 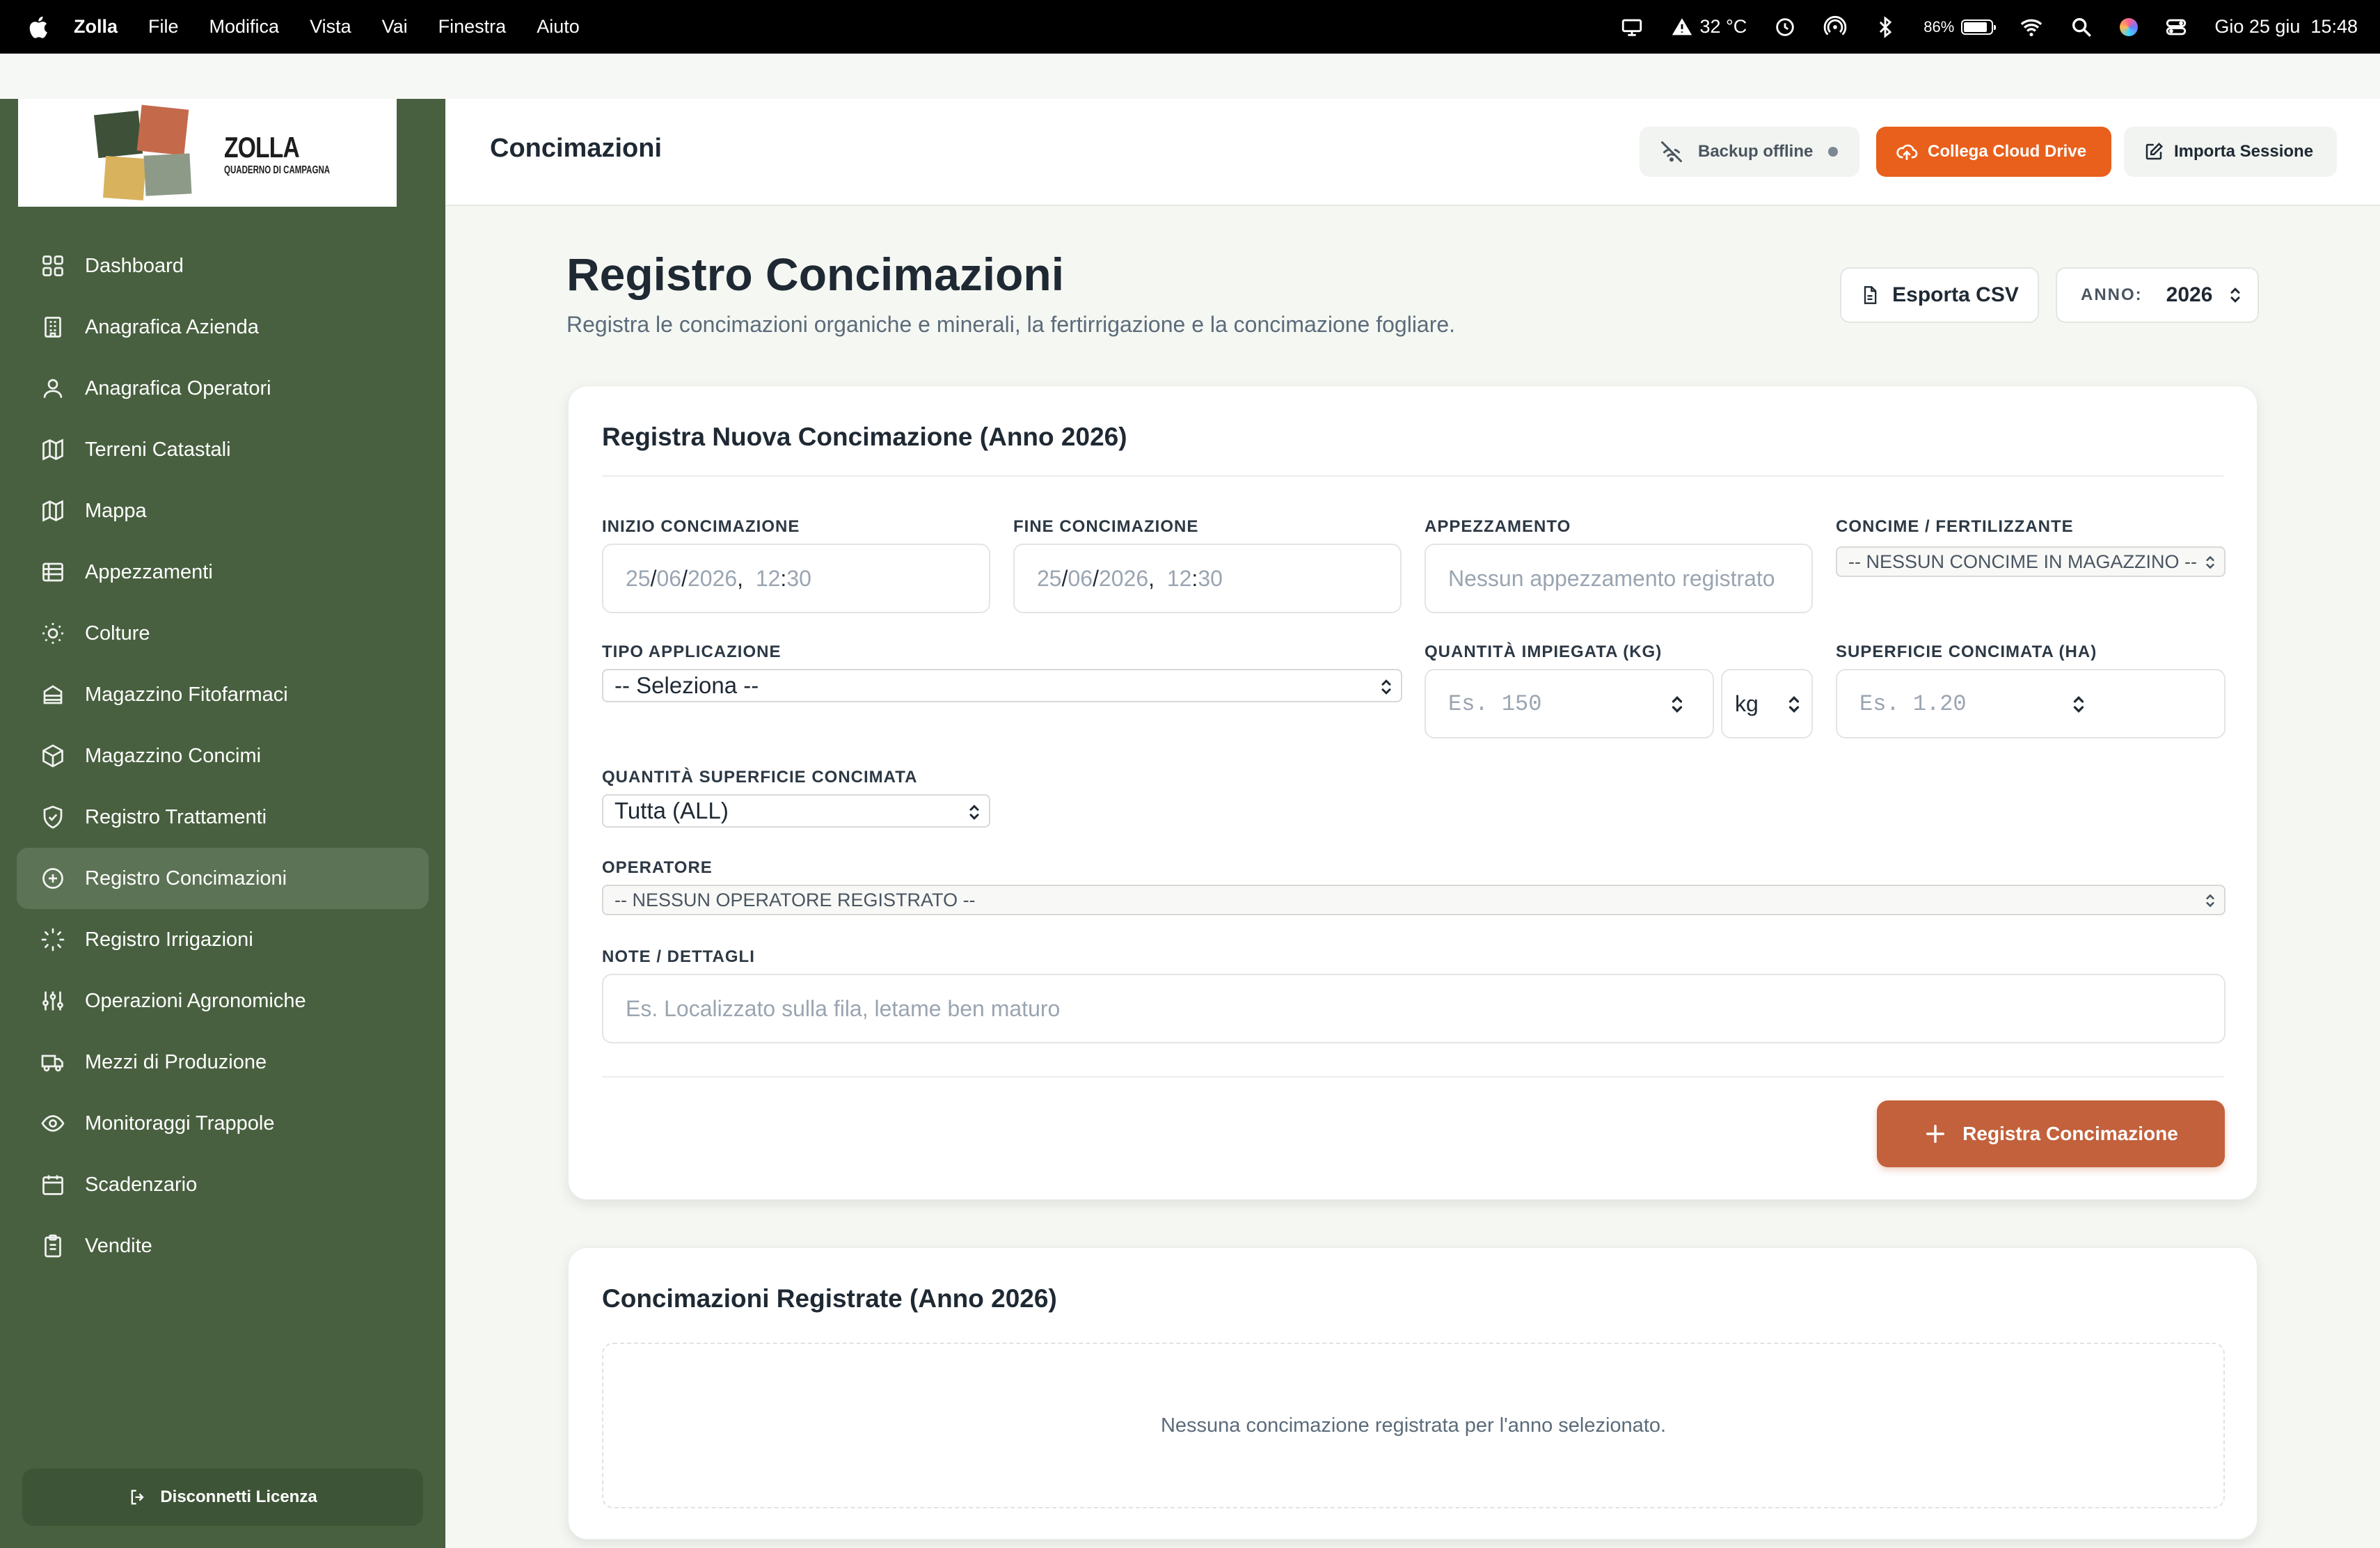 I want to click on siri-icon, so click(x=2129, y=26).